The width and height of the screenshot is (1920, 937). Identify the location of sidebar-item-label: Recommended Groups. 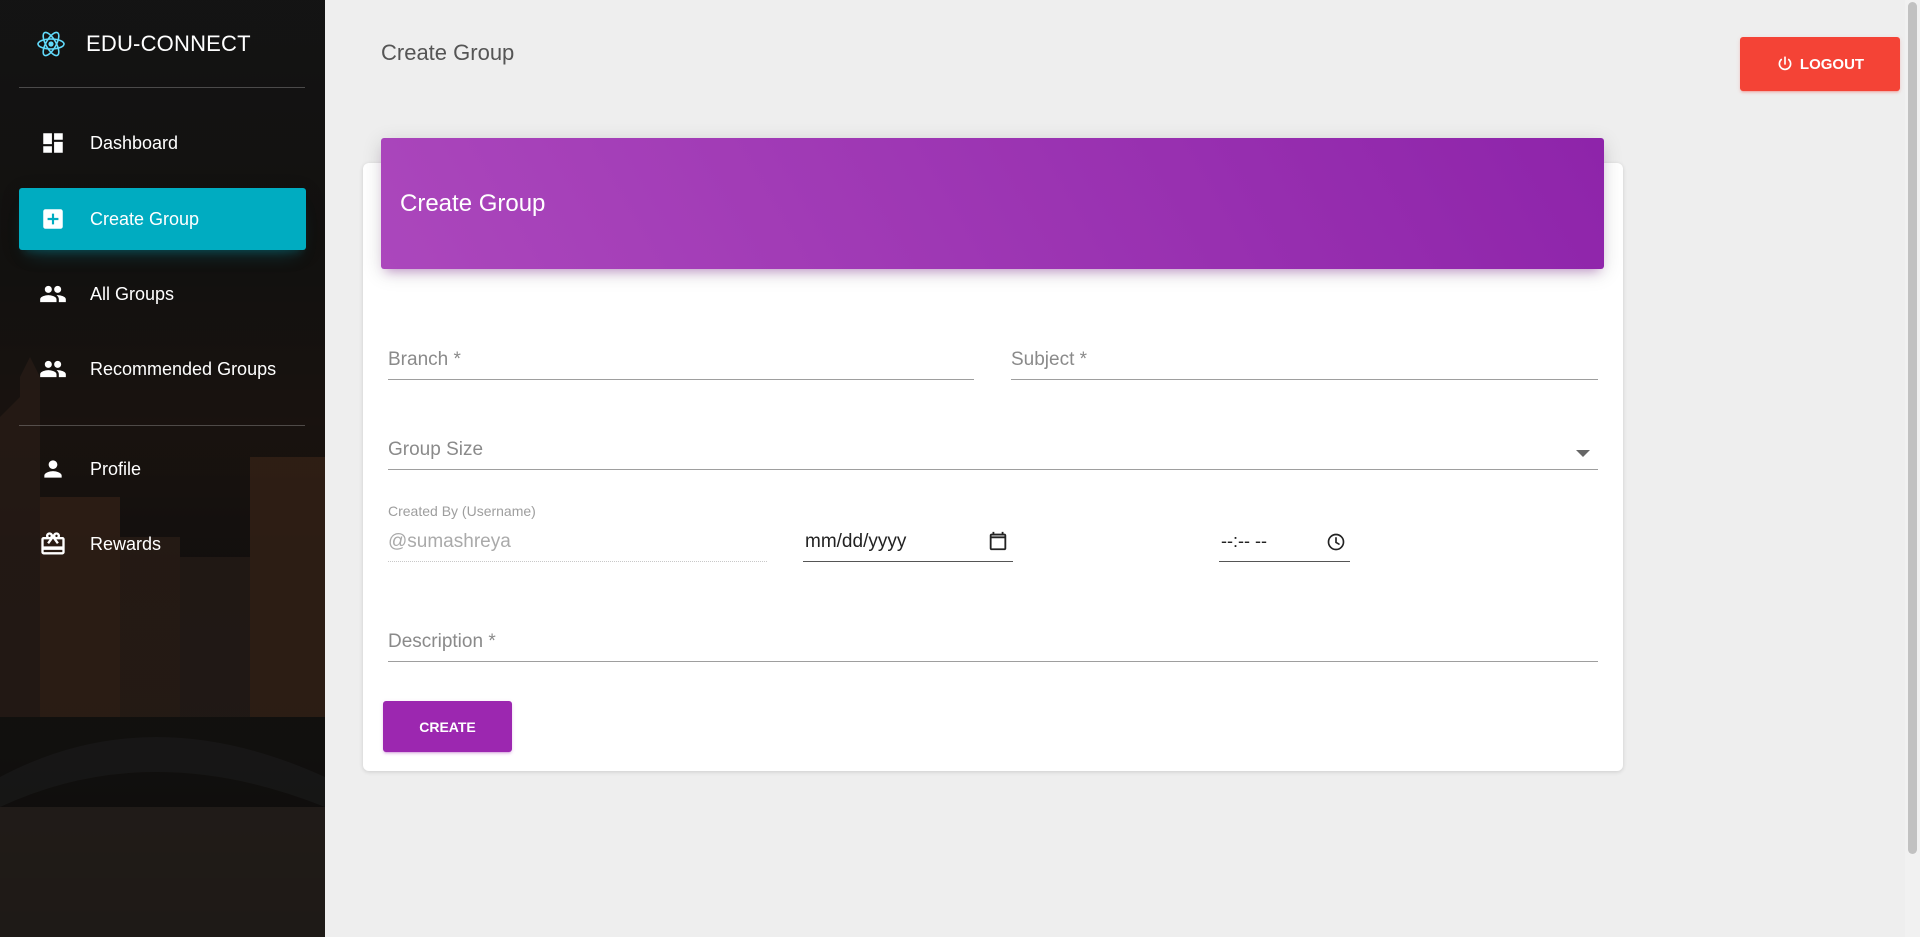
(183, 368).